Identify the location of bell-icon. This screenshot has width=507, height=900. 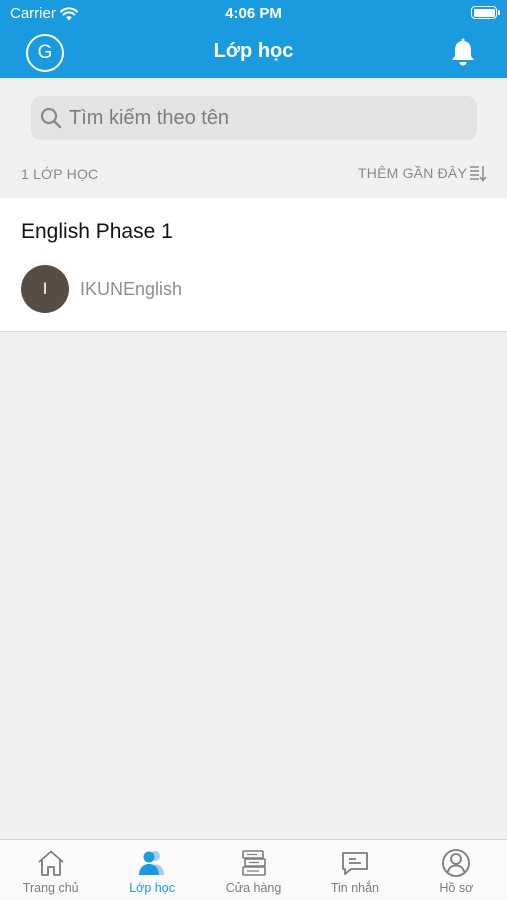
(463, 52).